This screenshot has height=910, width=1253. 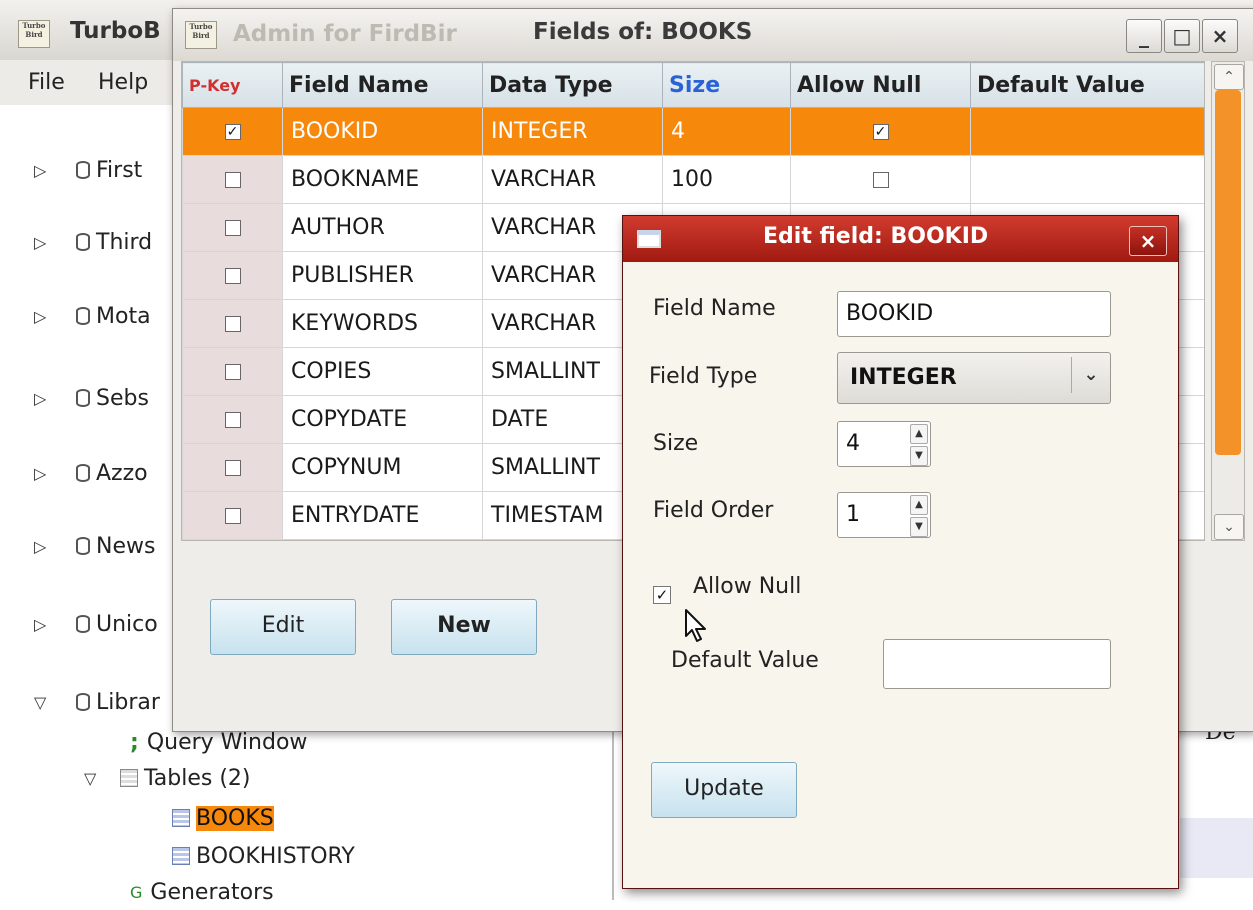 I want to click on close-button: ×, so click(x=1220, y=36).